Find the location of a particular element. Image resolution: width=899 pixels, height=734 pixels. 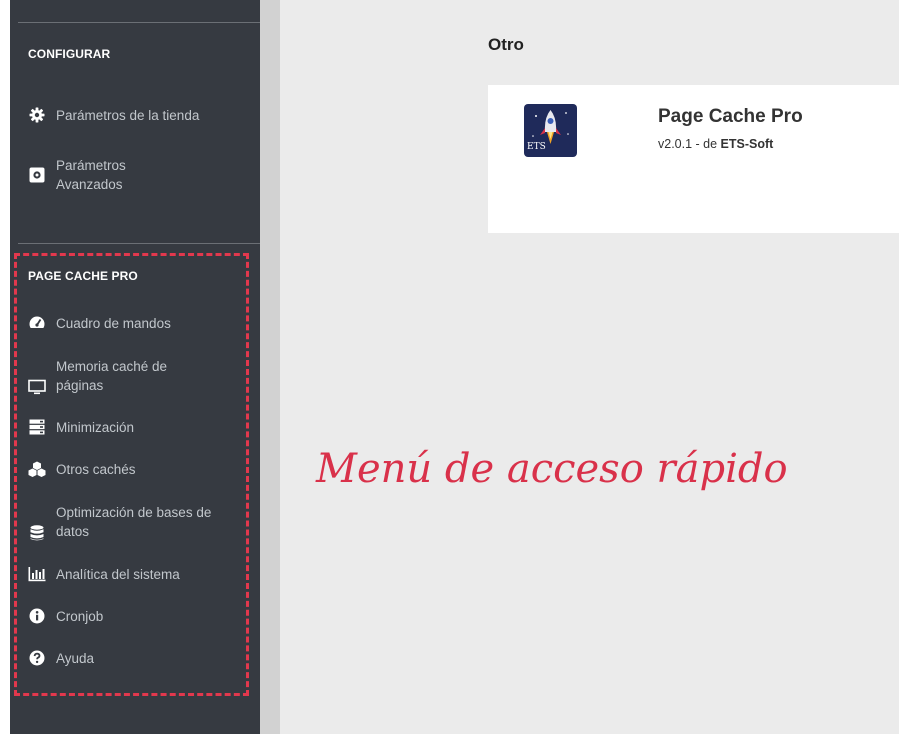

module-logo-text: ETS is located at coordinates (536, 147).